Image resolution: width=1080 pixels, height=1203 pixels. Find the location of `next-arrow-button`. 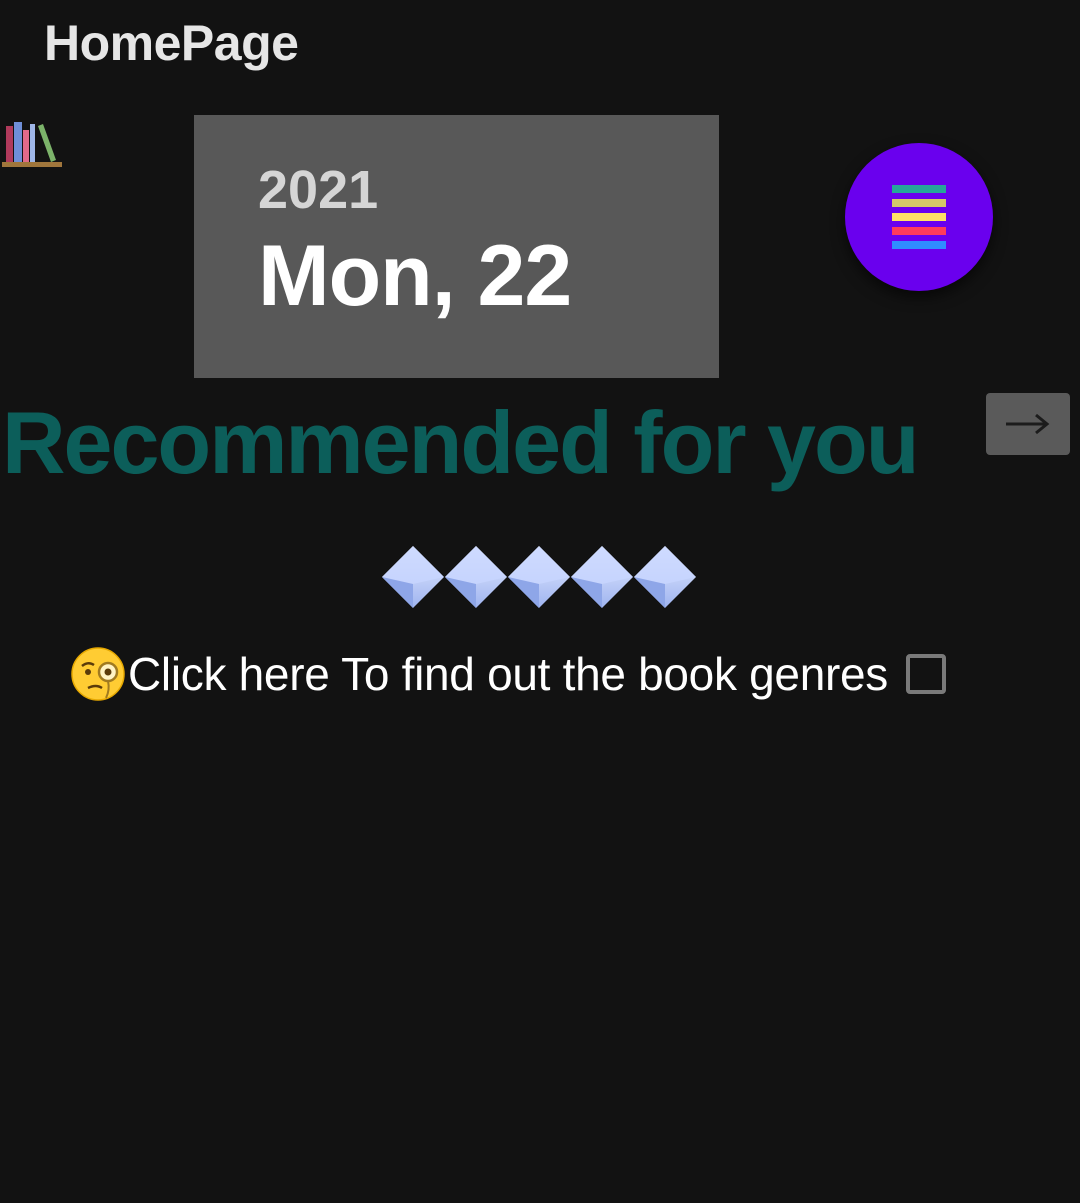

next-arrow-button is located at coordinates (1028, 424).